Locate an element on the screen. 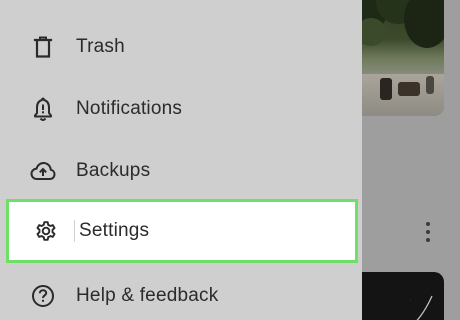 This screenshot has height=320, width=460. menu-item-label: Settings is located at coordinates (114, 230).